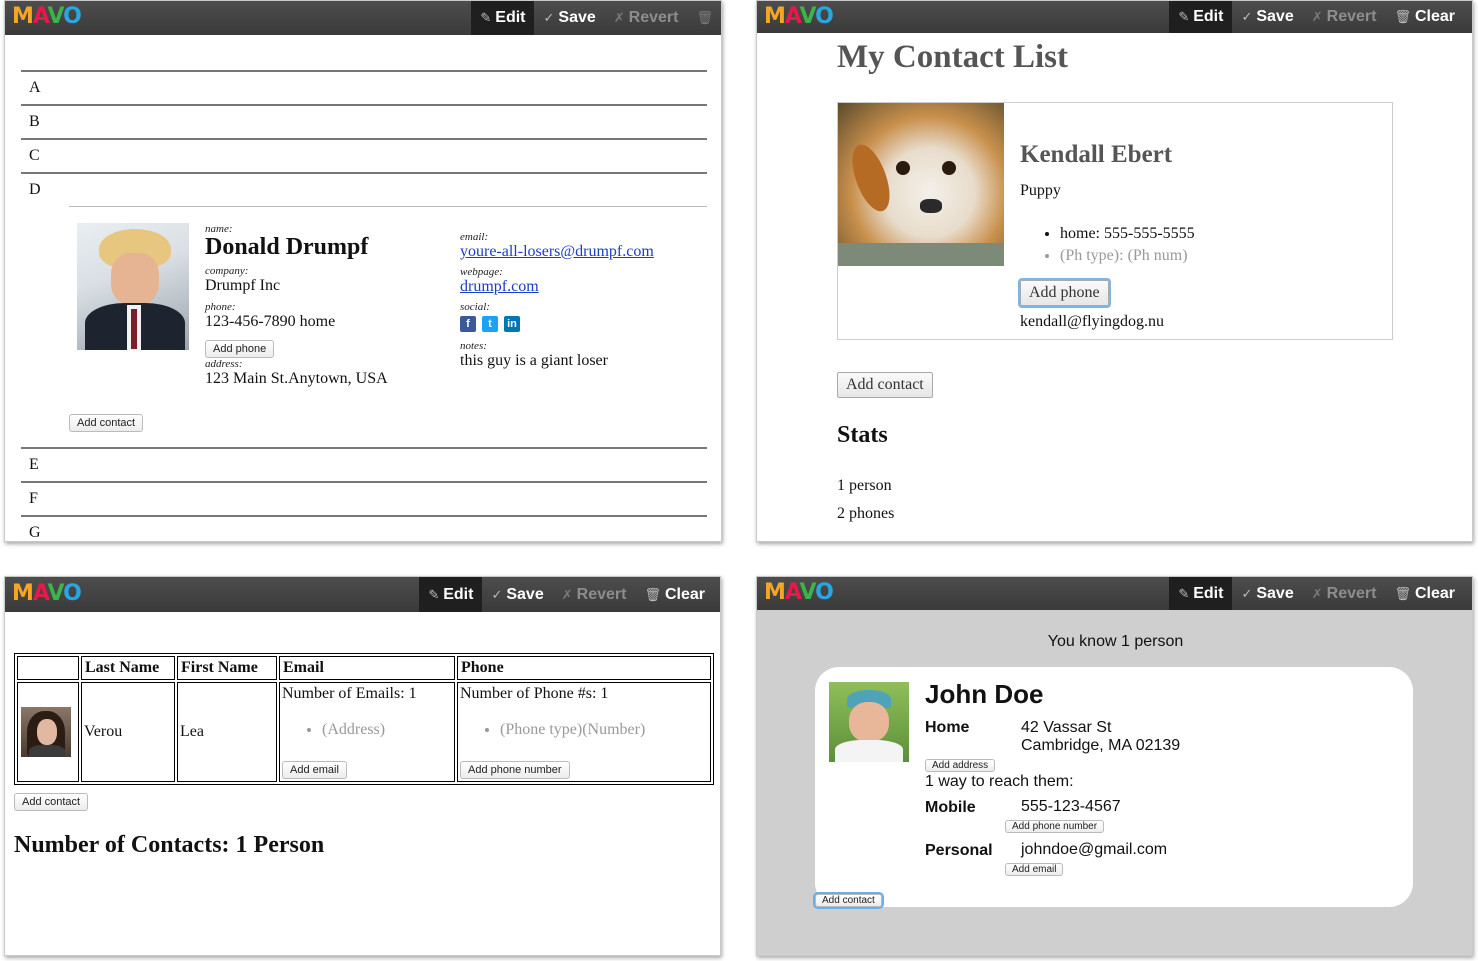  Describe the element at coordinates (490, 324) in the screenshot. I see `twitter-icon: t` at that location.